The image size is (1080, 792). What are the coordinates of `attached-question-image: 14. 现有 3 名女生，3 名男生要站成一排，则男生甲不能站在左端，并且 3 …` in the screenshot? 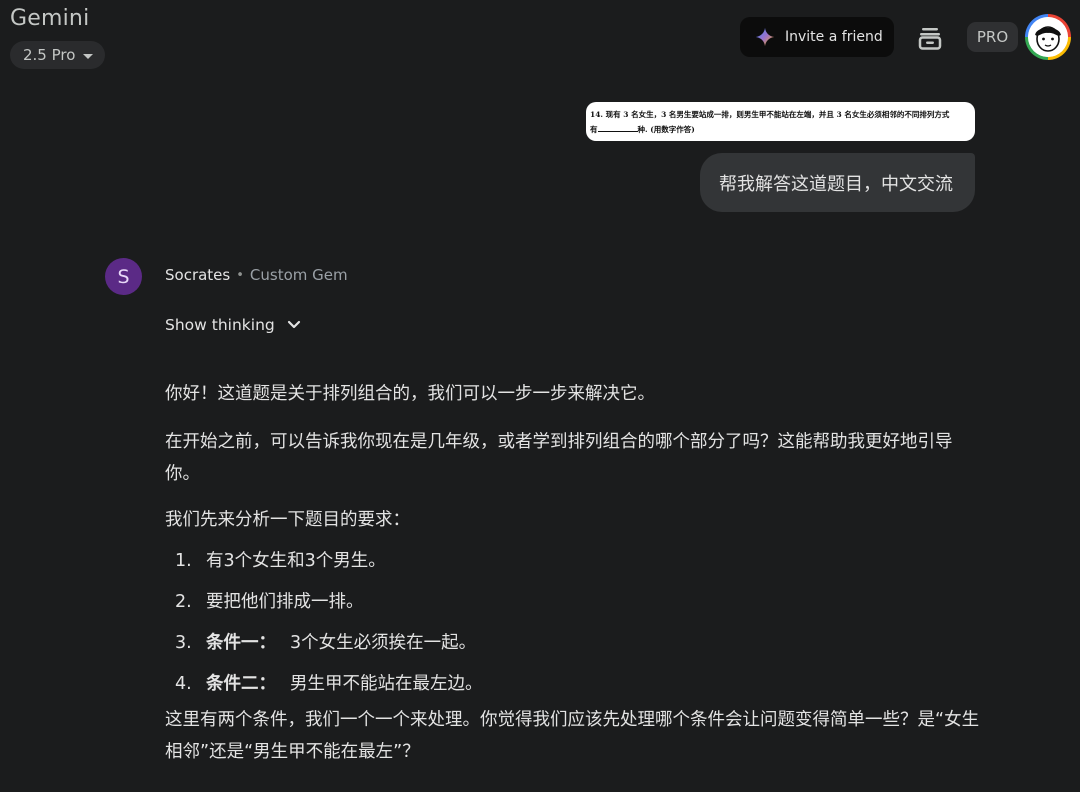 It's located at (780, 121).